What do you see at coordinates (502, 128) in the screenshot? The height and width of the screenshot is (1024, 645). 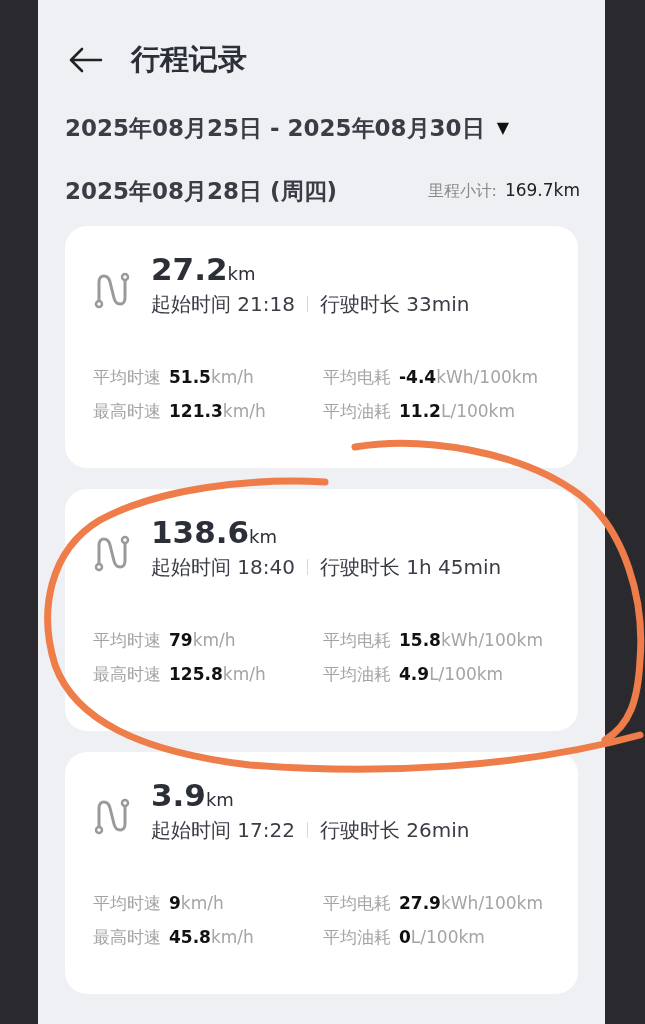 I see `dropdown-caret: ▼` at bounding box center [502, 128].